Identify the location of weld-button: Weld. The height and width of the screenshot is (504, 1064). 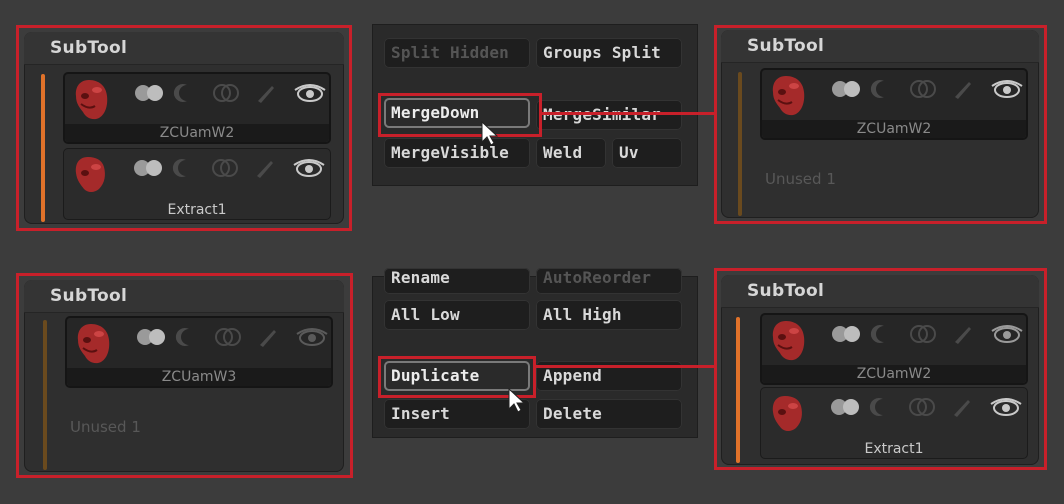
(571, 153).